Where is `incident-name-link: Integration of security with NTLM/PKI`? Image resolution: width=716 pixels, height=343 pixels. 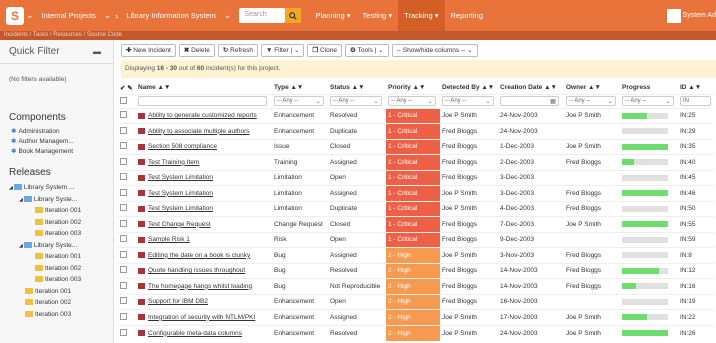 incident-name-link: Integration of security with NTLM/PKI is located at coordinates (201, 317).